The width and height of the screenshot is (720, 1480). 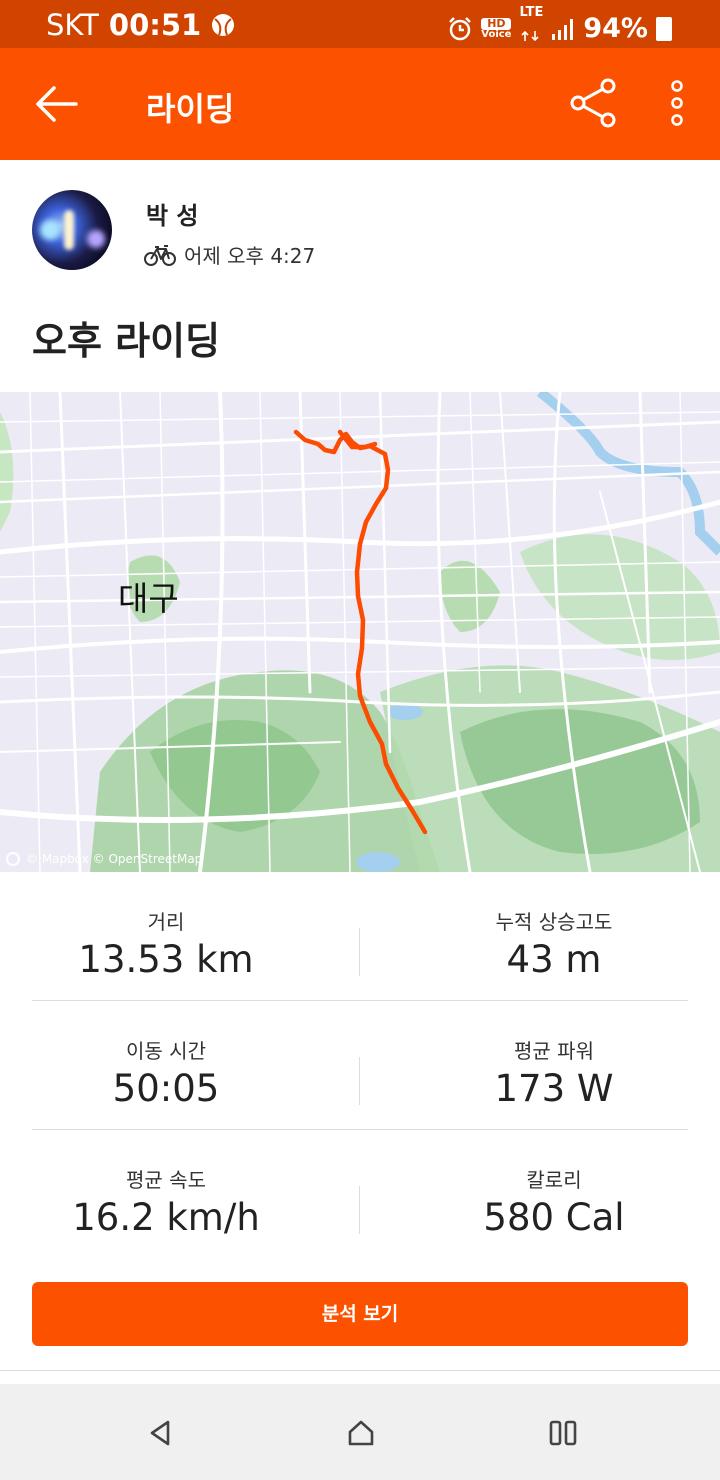 I want to click on stat-value: 16.2 km/h, so click(x=166, y=1217).